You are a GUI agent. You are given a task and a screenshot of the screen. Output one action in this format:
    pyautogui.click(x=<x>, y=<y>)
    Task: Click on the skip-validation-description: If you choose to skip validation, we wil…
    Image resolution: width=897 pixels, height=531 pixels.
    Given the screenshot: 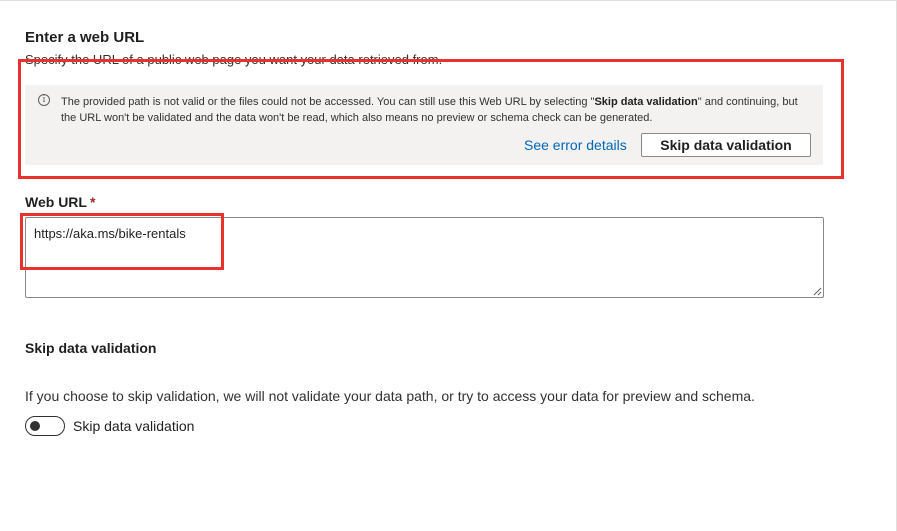 What is the action you would take?
    pyautogui.click(x=390, y=396)
    